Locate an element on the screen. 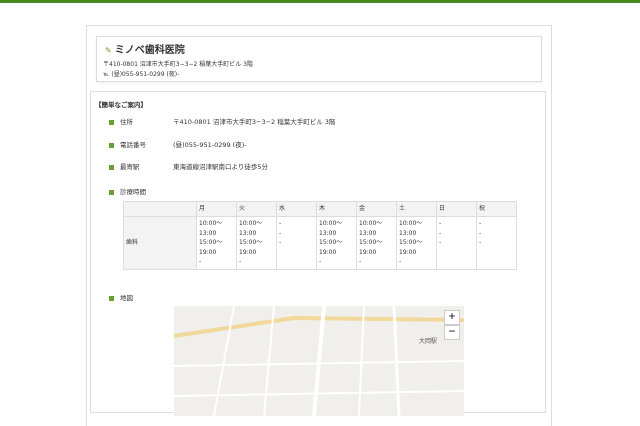 This screenshot has width=640, height=426. day-header: 火 is located at coordinates (256, 209).